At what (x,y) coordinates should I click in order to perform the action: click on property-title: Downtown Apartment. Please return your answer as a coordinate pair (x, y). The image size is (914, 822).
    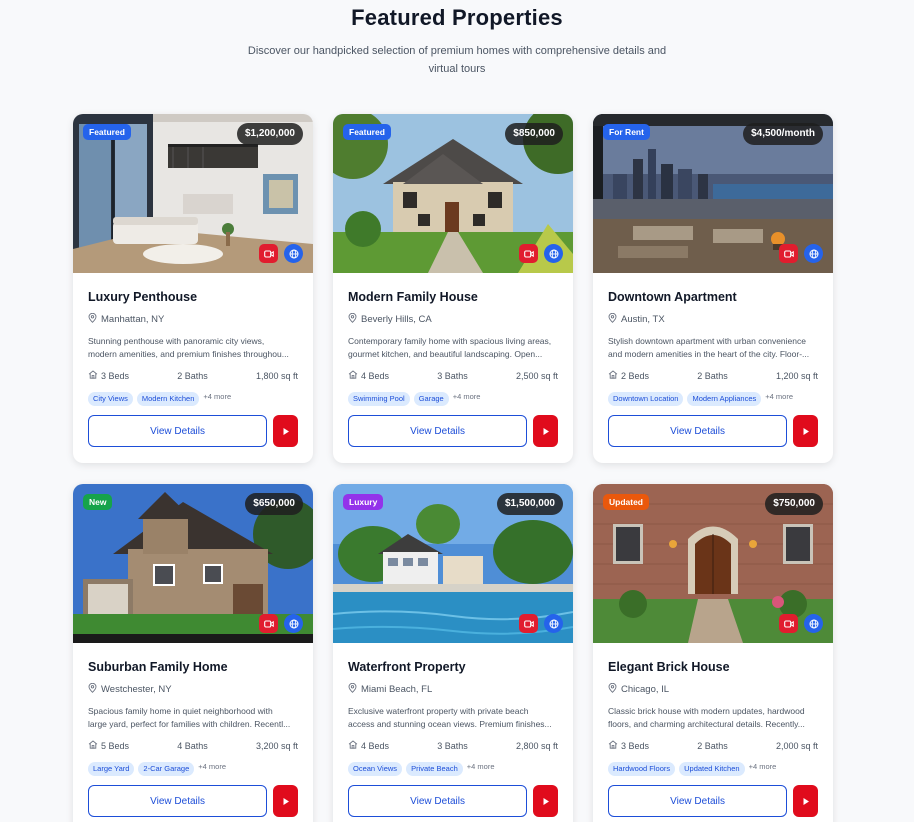
    Looking at the image, I should click on (713, 297).